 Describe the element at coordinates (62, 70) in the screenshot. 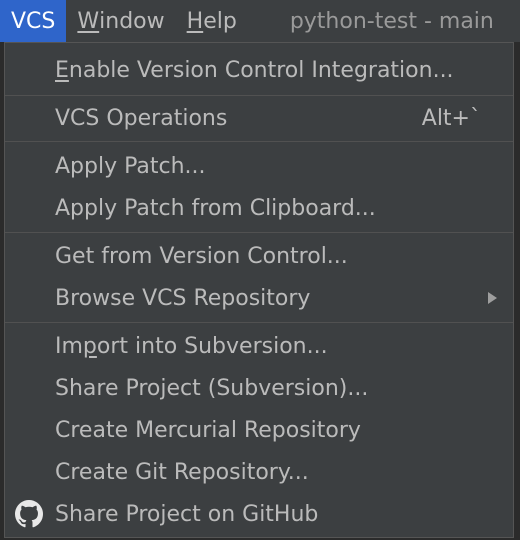

I see `enable-vcs-mnemonic: E` at that location.